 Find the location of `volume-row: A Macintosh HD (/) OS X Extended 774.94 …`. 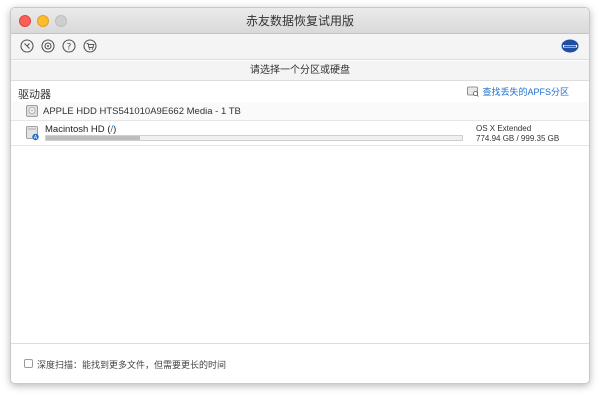

volume-row: A Macintosh HD (/) OS X Extended 774.94 … is located at coordinates (300, 133).